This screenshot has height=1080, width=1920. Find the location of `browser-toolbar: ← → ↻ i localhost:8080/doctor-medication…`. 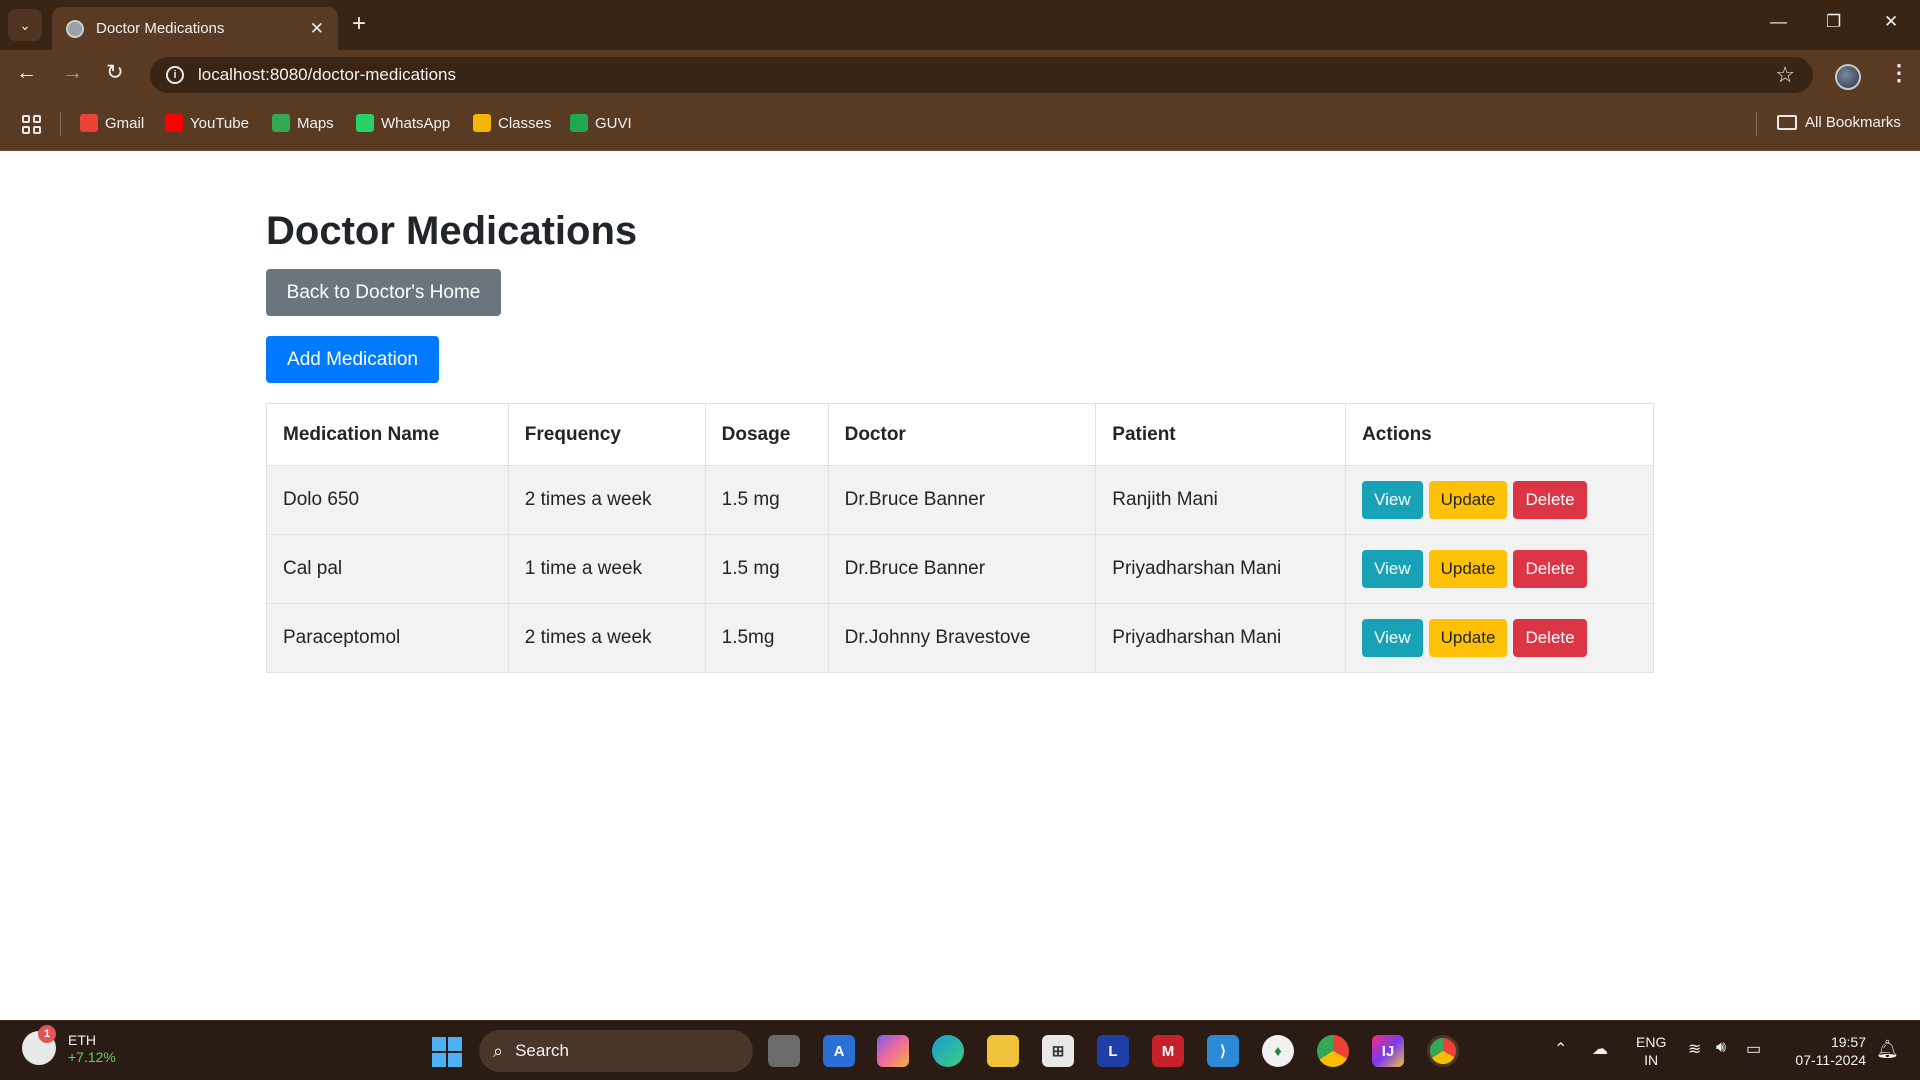

browser-toolbar: ← → ↻ i localhost:8080/doctor-medication… is located at coordinates (960, 74).